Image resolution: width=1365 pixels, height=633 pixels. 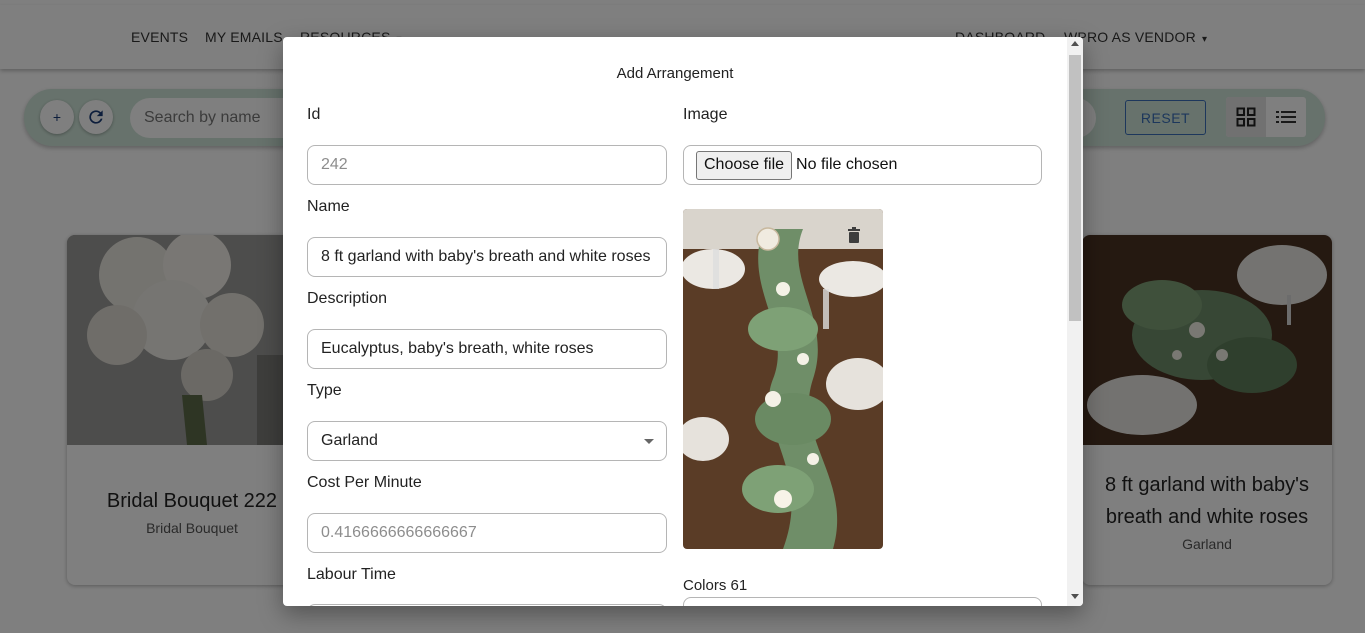 I want to click on labour-time-label: Labour Time, so click(x=351, y=574).